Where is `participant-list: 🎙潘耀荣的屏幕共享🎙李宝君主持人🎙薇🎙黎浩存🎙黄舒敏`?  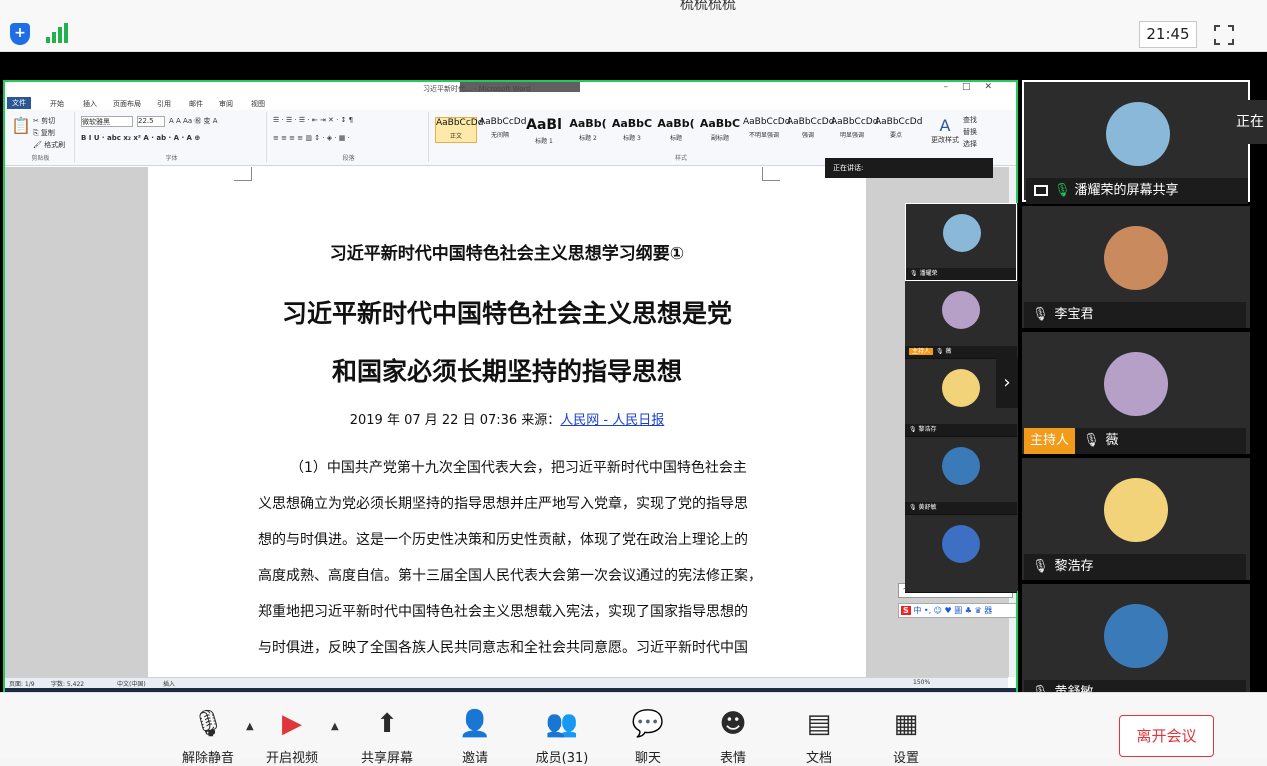
participant-list: 🎙潘耀荣的屏幕共享🎙李宝君主持人🎙薇🎙黎浩存🎙黄舒敏 is located at coordinates (1136, 393).